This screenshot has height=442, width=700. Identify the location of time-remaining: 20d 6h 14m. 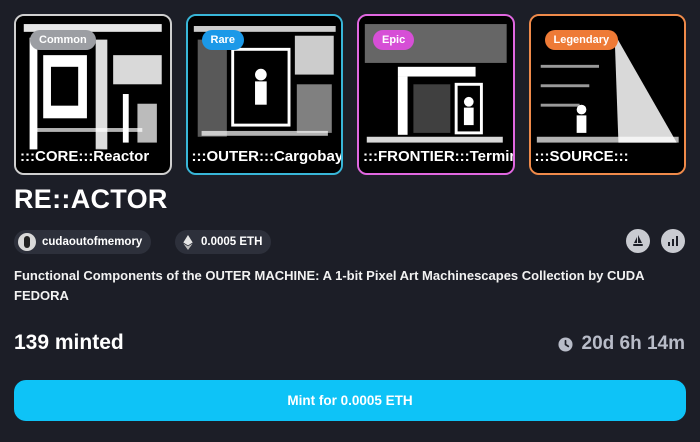
(621, 344).